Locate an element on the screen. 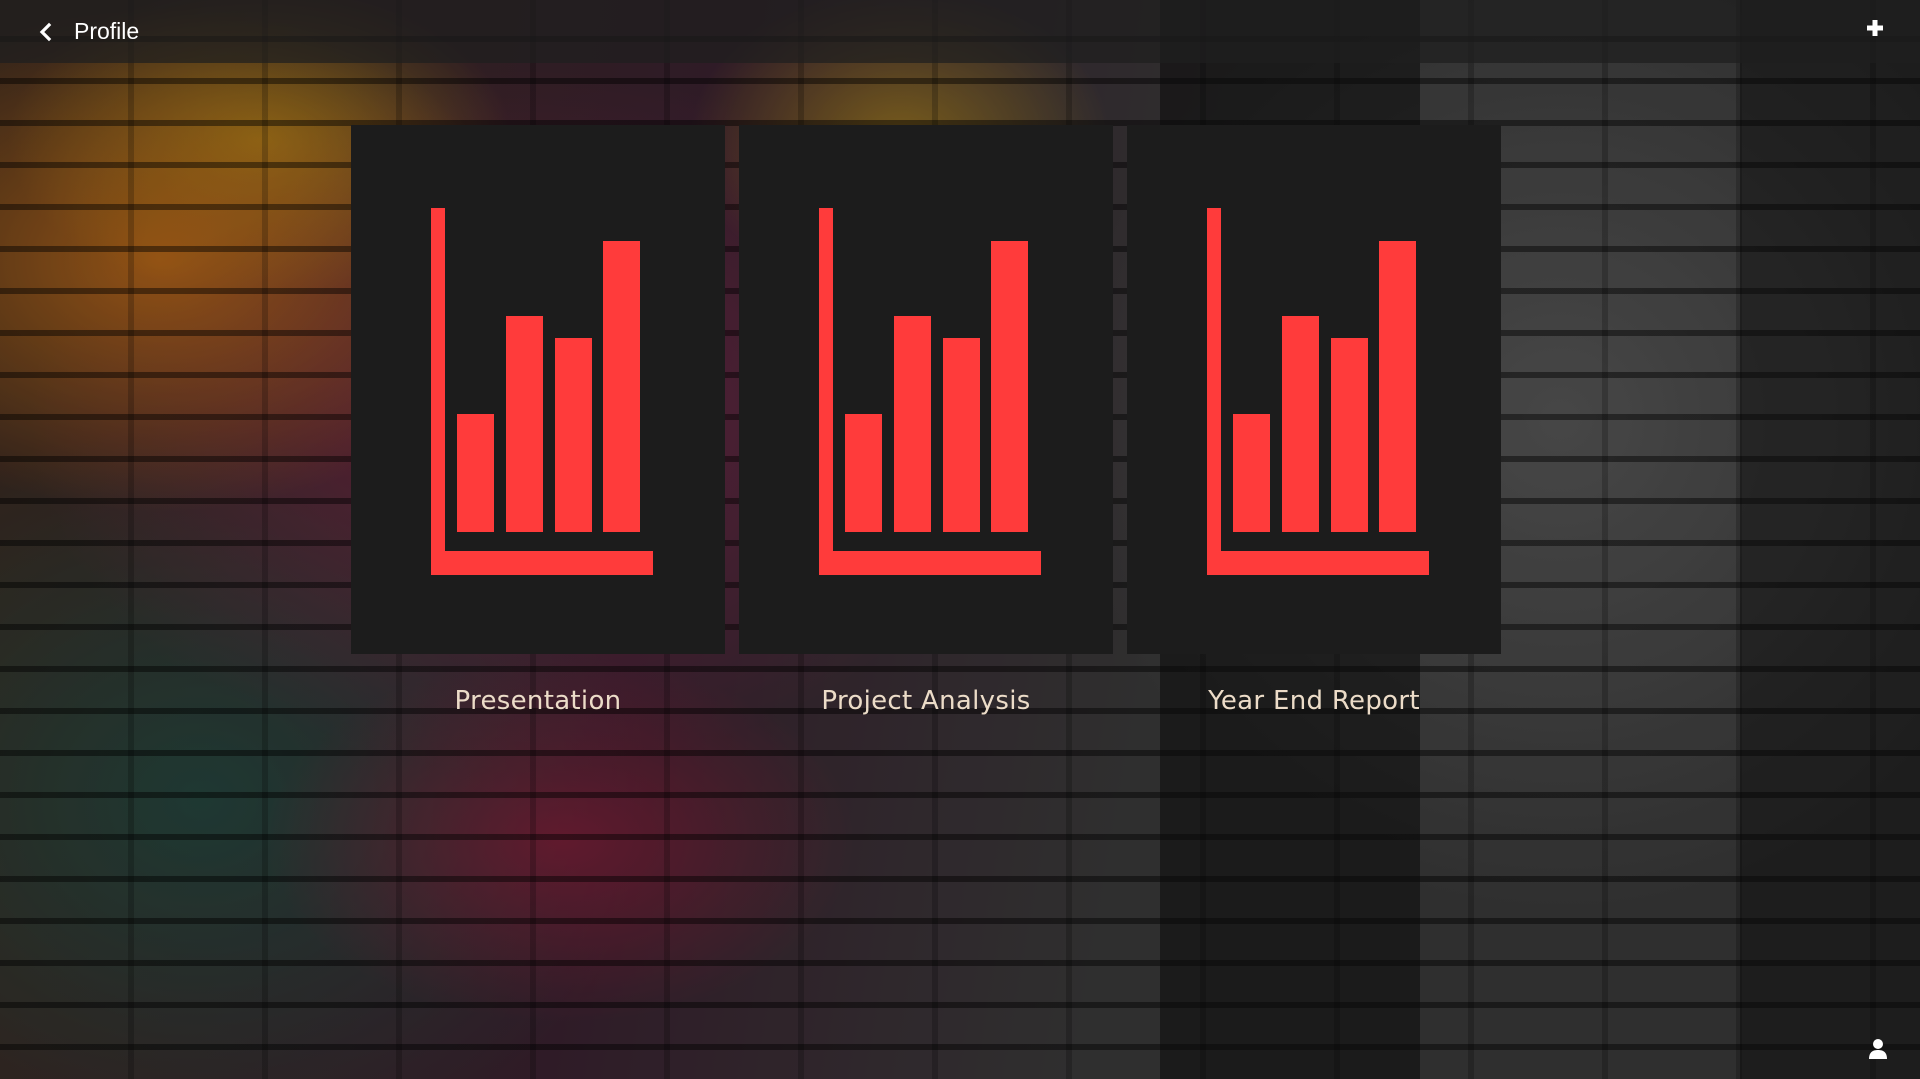 This screenshot has width=1920, height=1079. user-button is located at coordinates (1878, 1049).